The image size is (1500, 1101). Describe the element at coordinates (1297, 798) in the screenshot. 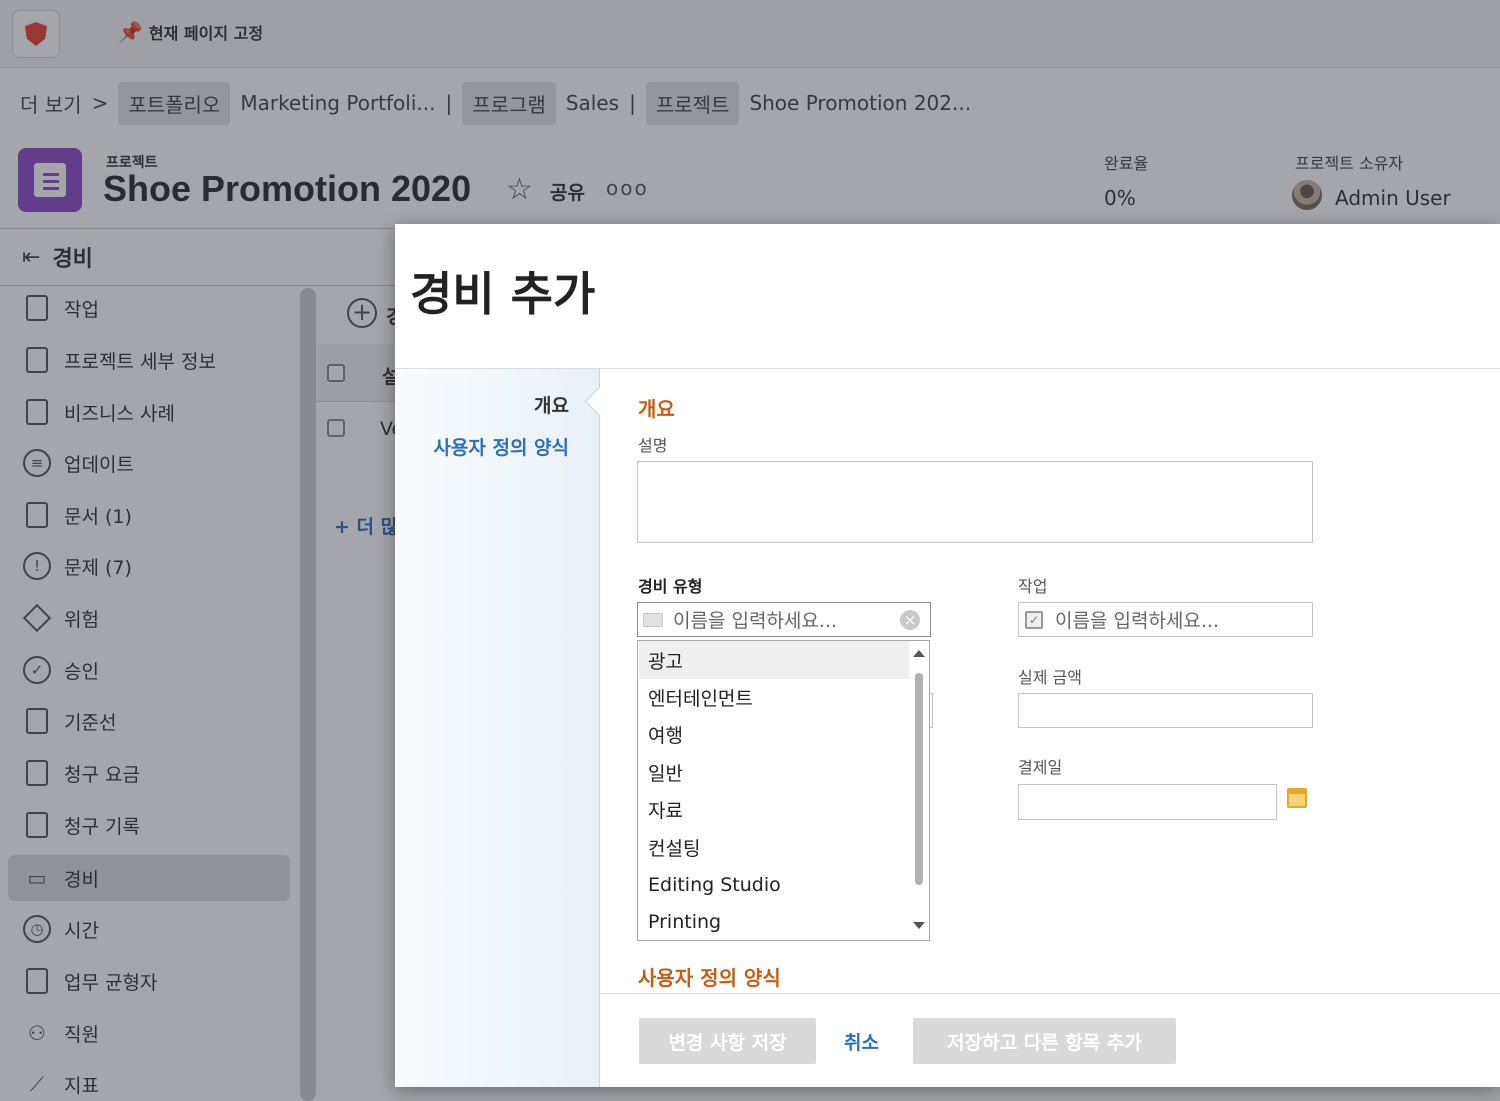

I see `calendar-picker-icon` at that location.